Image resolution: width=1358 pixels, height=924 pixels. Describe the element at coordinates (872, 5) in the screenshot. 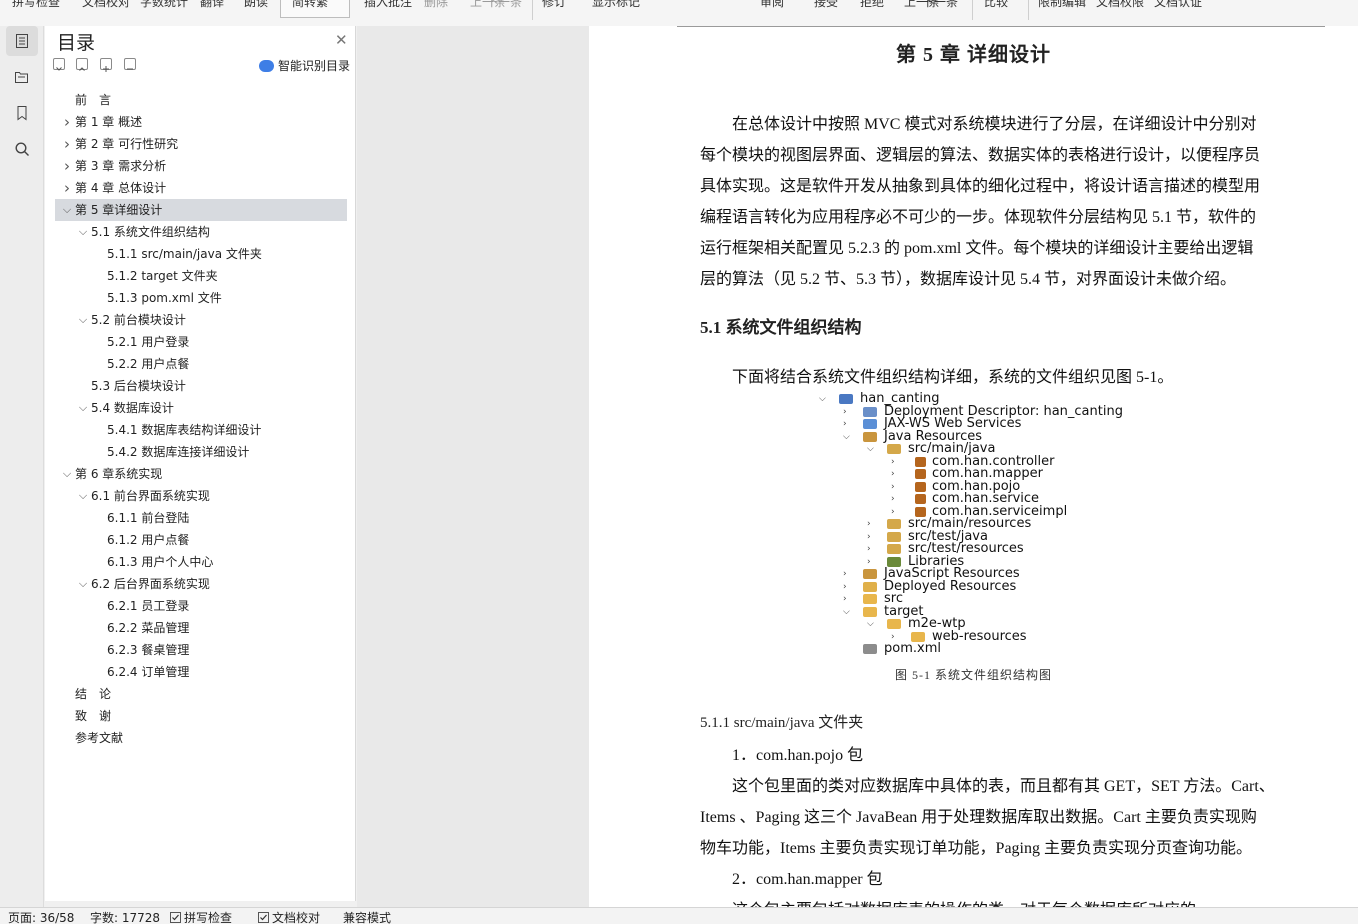

I see `reject-button: 拒绝` at that location.